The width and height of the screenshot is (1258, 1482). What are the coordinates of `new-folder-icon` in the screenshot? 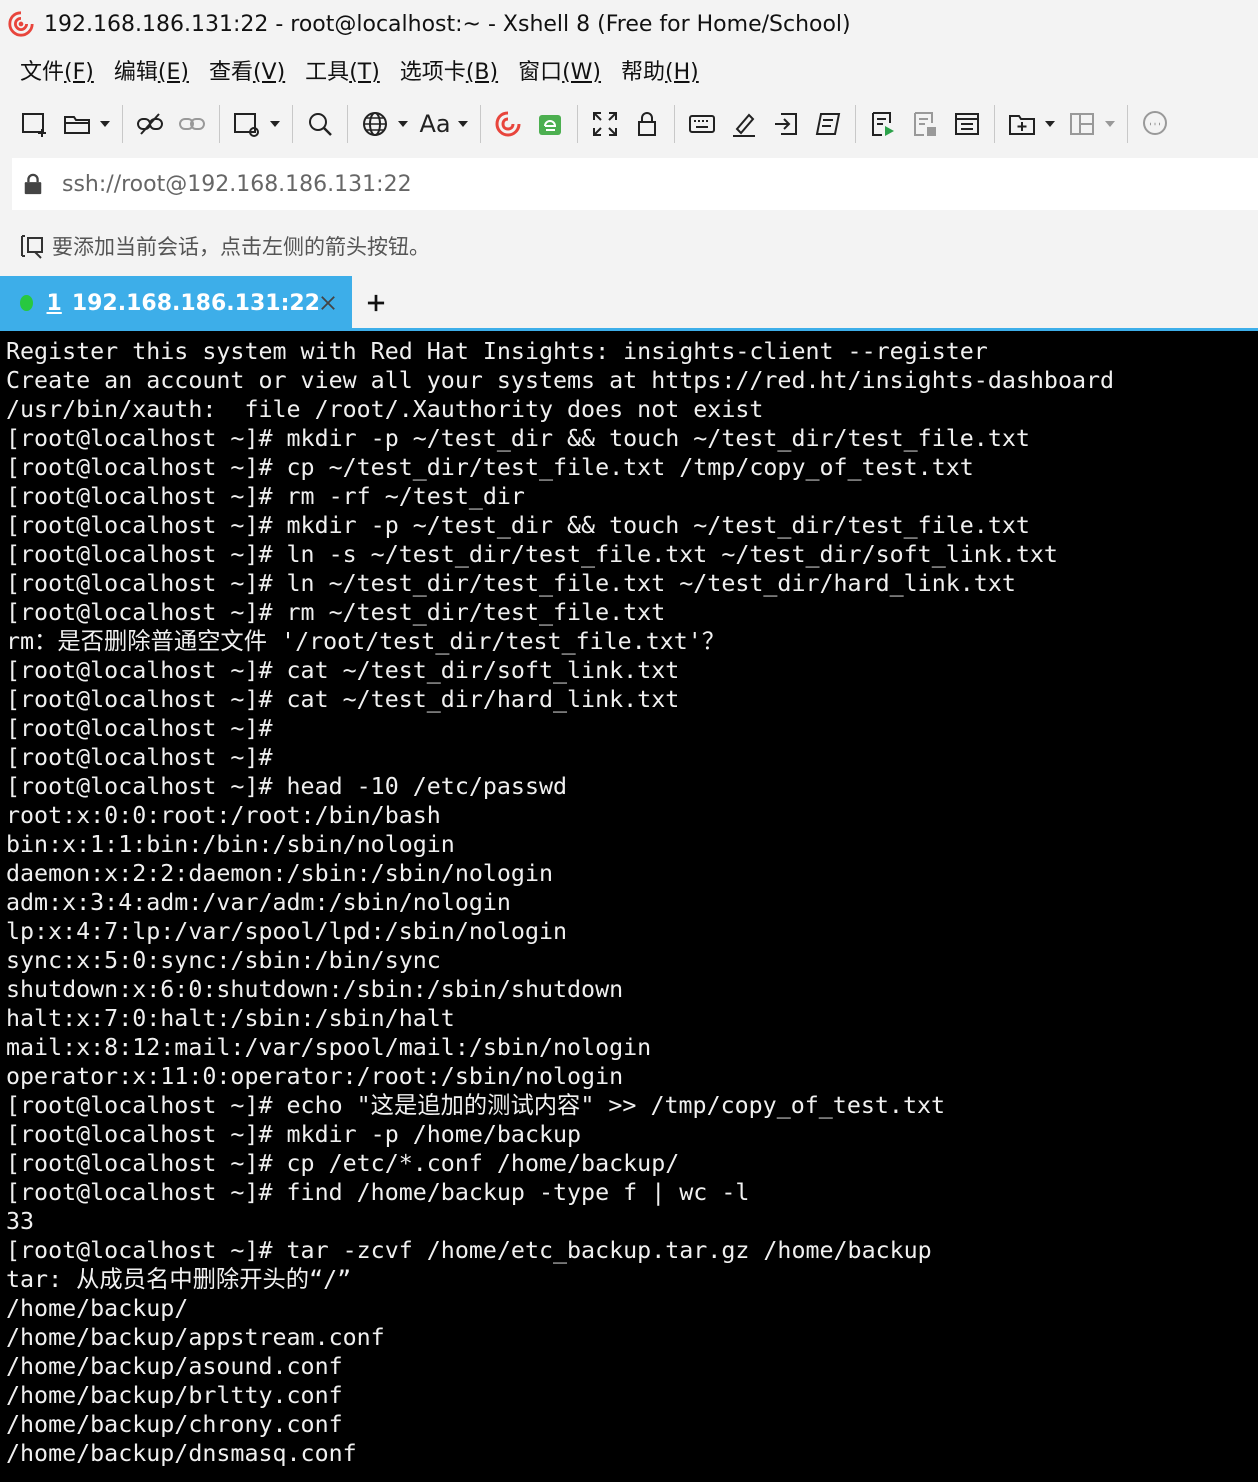 It's located at (1022, 124).